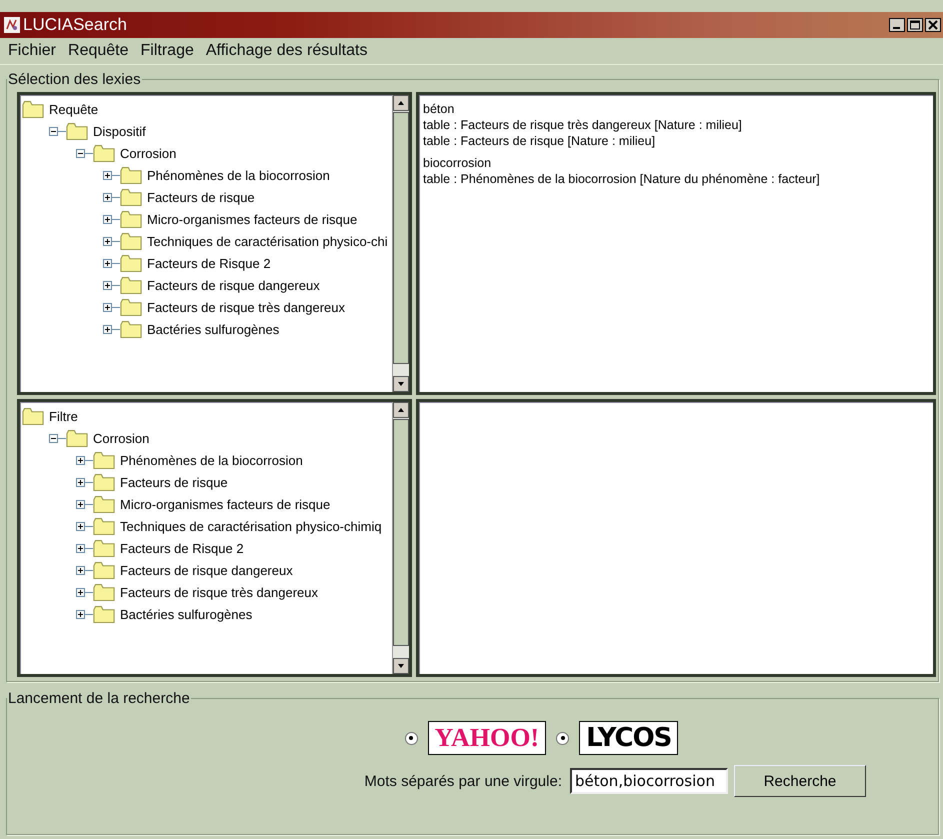  What do you see at coordinates (75, 25) in the screenshot?
I see `window-title: LUCIASearch` at bounding box center [75, 25].